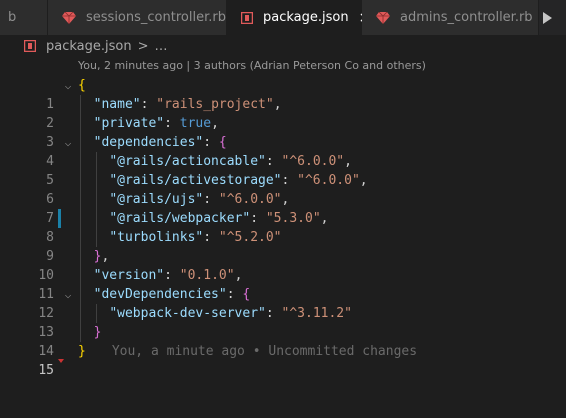 This screenshot has width=566, height=418. Describe the element at coordinates (293, 218) in the screenshot. I see `json-value: "5.3.0"` at that location.